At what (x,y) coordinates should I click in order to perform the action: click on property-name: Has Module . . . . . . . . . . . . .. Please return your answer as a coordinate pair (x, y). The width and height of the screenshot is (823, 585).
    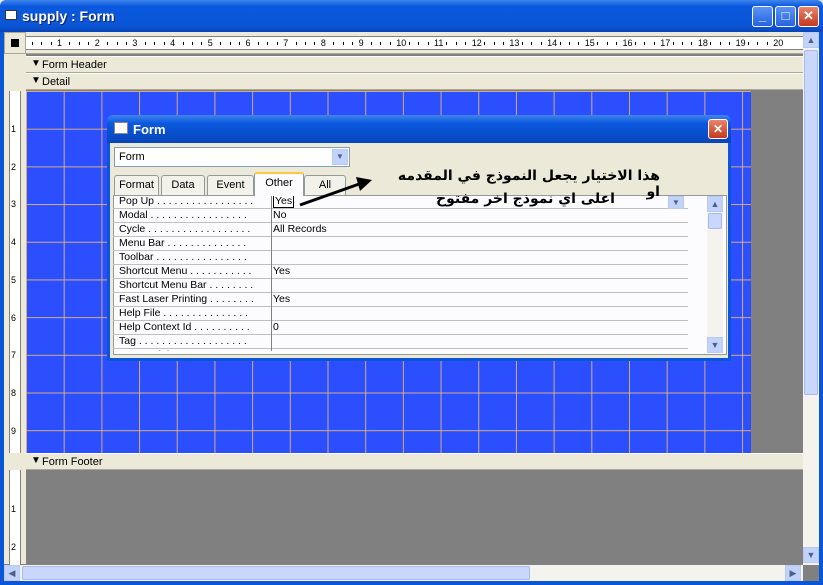
    Looking at the image, I should click on (194, 350).